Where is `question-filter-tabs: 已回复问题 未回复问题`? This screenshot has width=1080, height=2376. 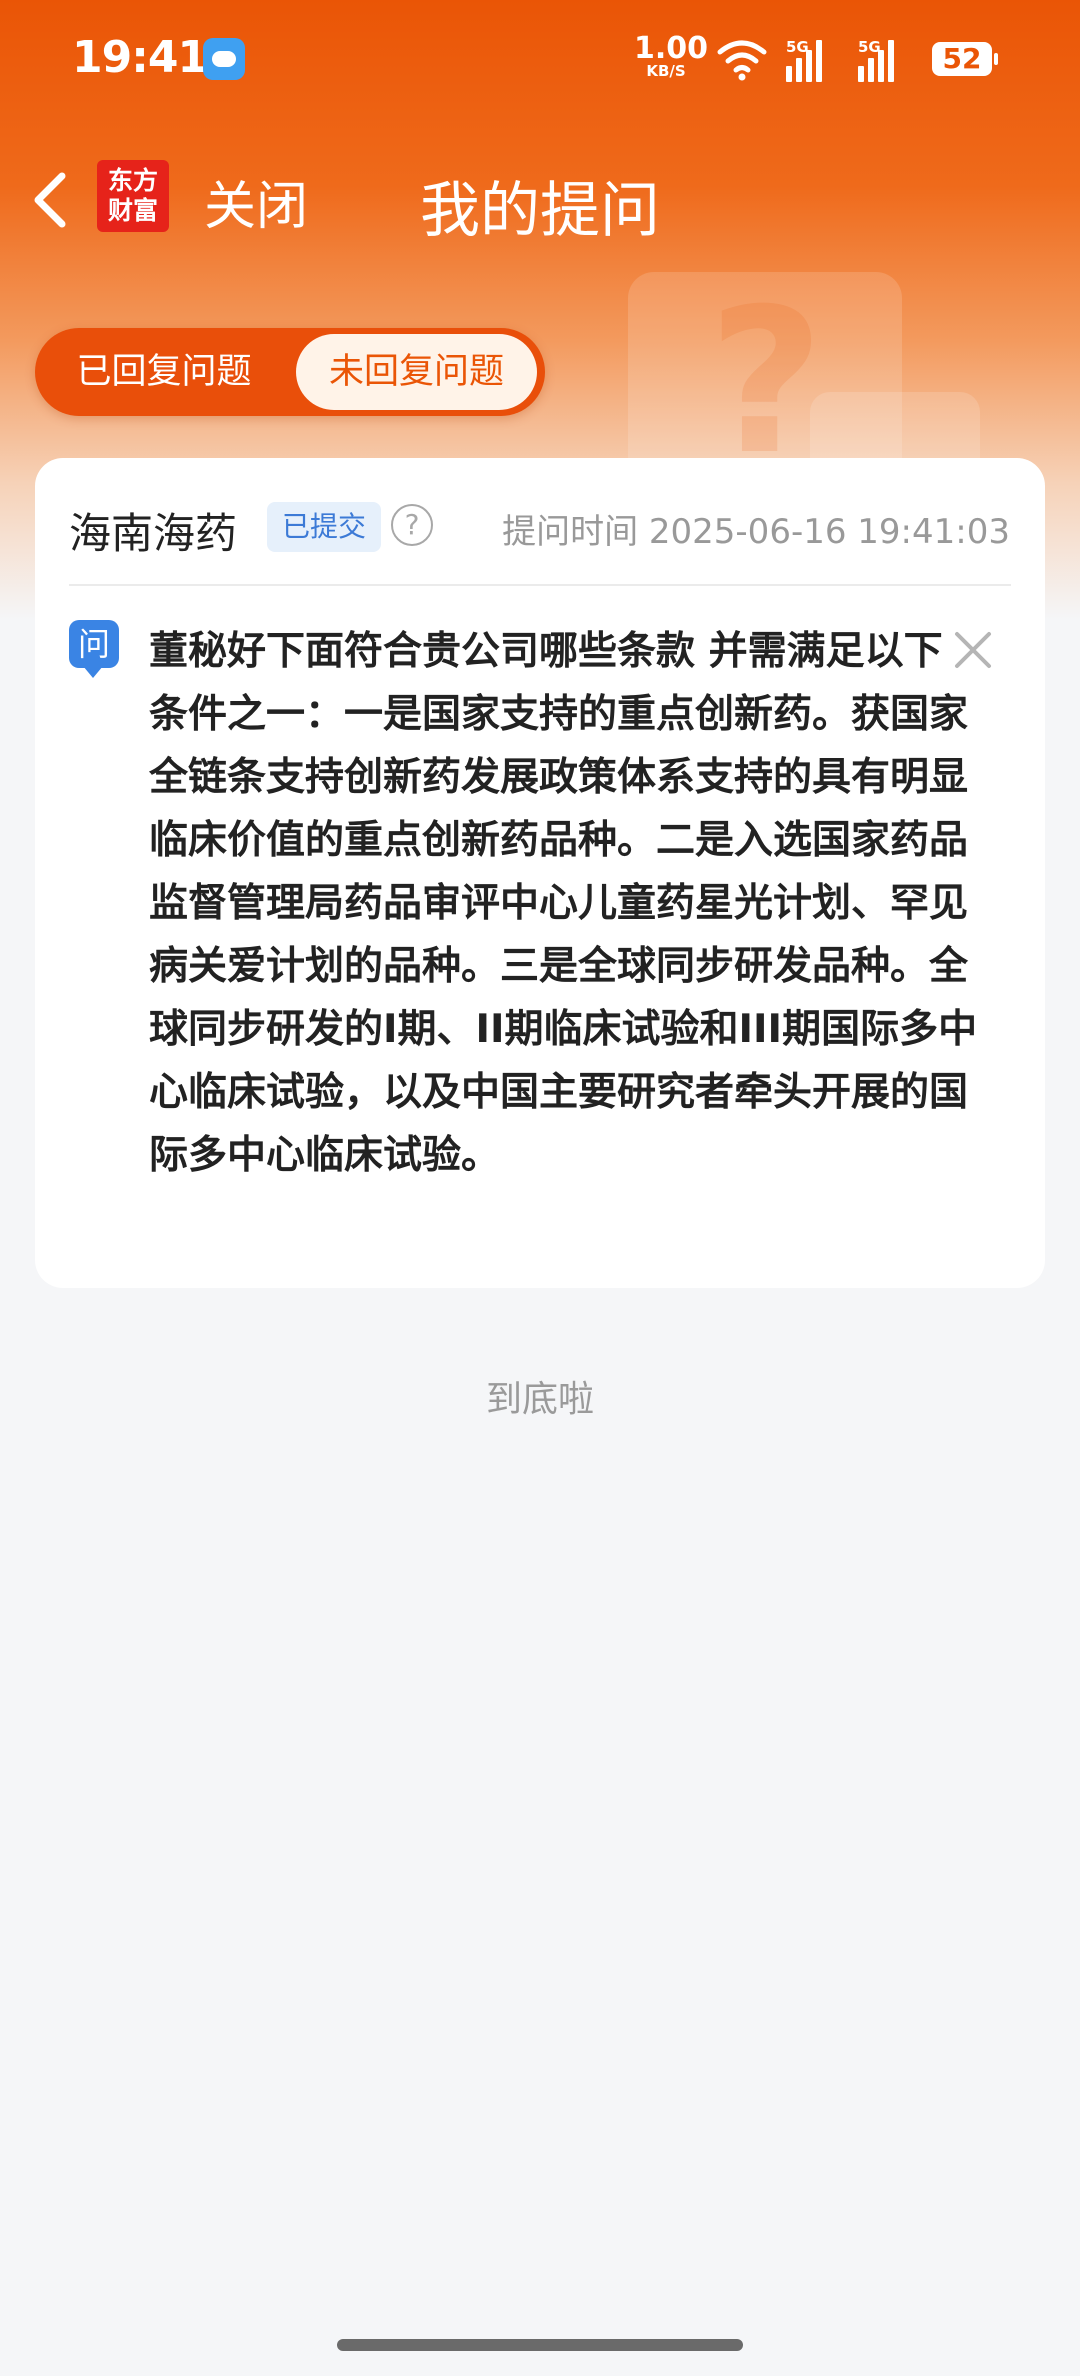 question-filter-tabs: 已回复问题 未回复问题 is located at coordinates (290, 372).